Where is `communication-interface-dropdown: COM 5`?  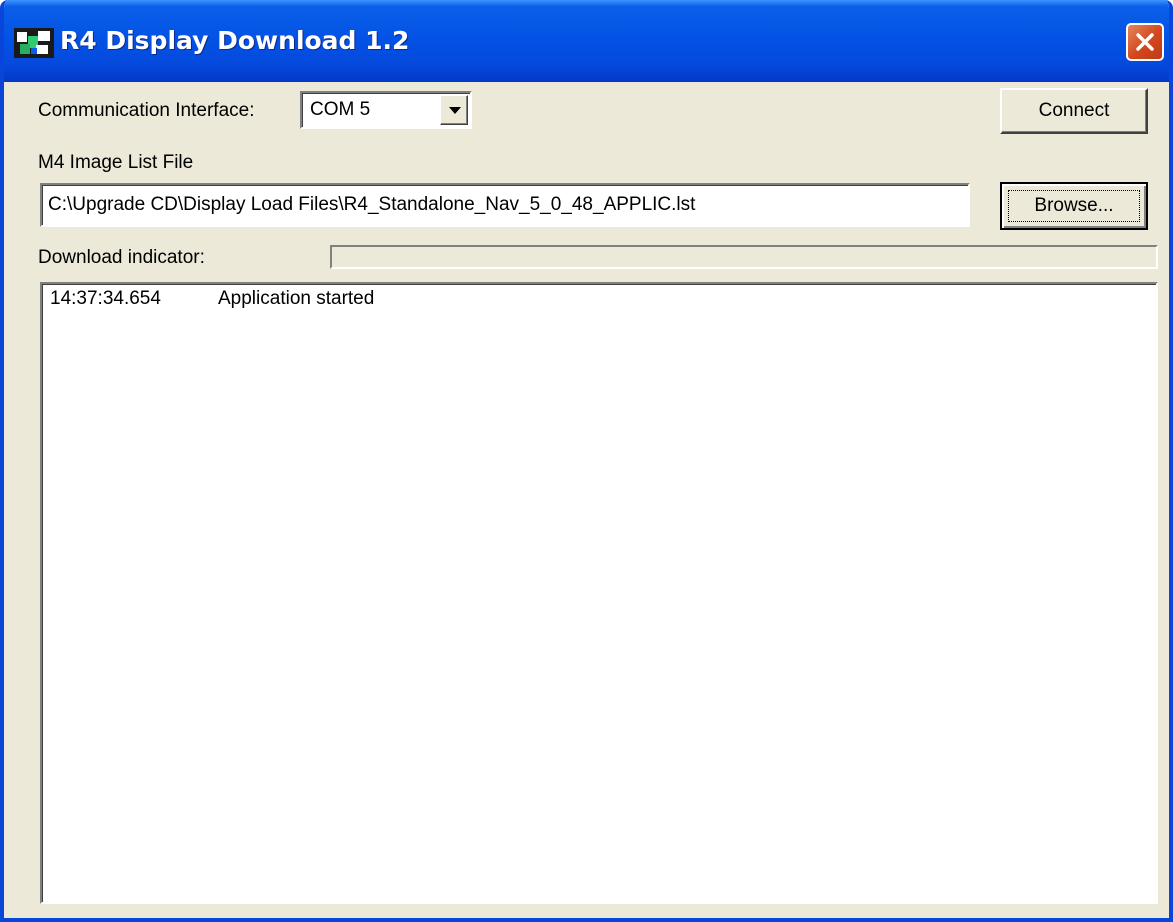
communication-interface-dropdown: COM 5 is located at coordinates (386, 110).